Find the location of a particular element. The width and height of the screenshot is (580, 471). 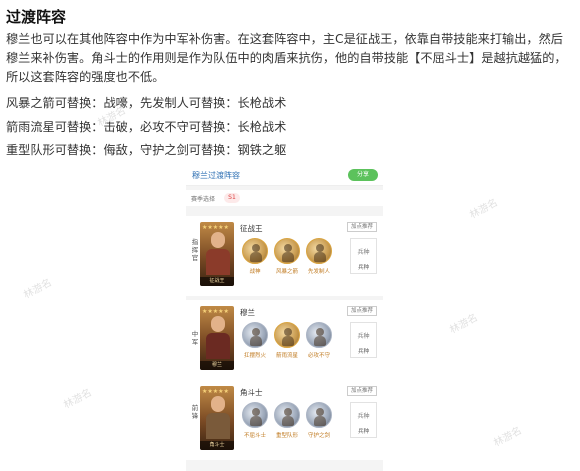

skill-name: 守护之剑 is located at coordinates (318, 436).